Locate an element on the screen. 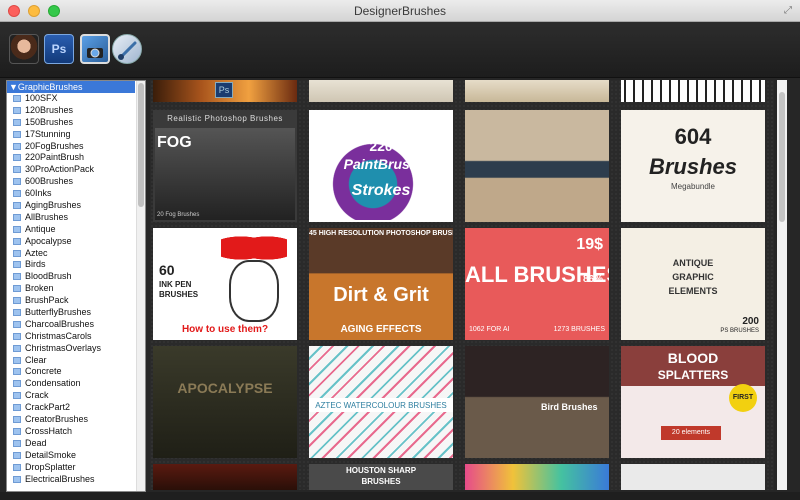 Image resolution: width=800 pixels, height=500 pixels. blood-subtitle: 20 elements is located at coordinates (691, 433).